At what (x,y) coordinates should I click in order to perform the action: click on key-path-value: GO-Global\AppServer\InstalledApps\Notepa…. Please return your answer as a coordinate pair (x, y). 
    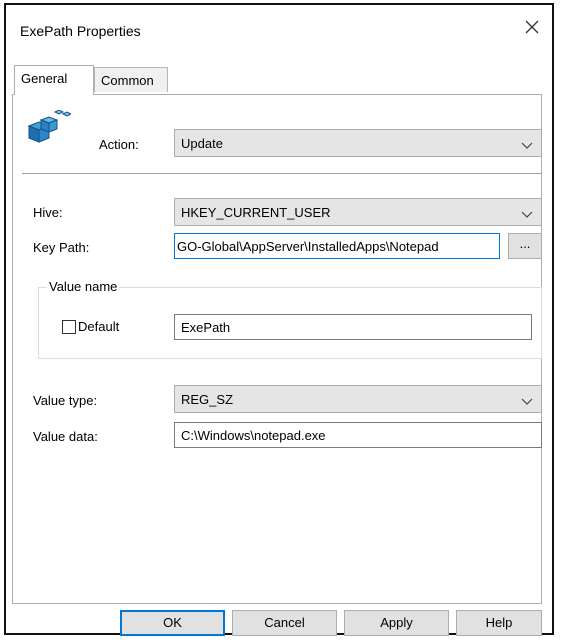
    Looking at the image, I should click on (308, 246).